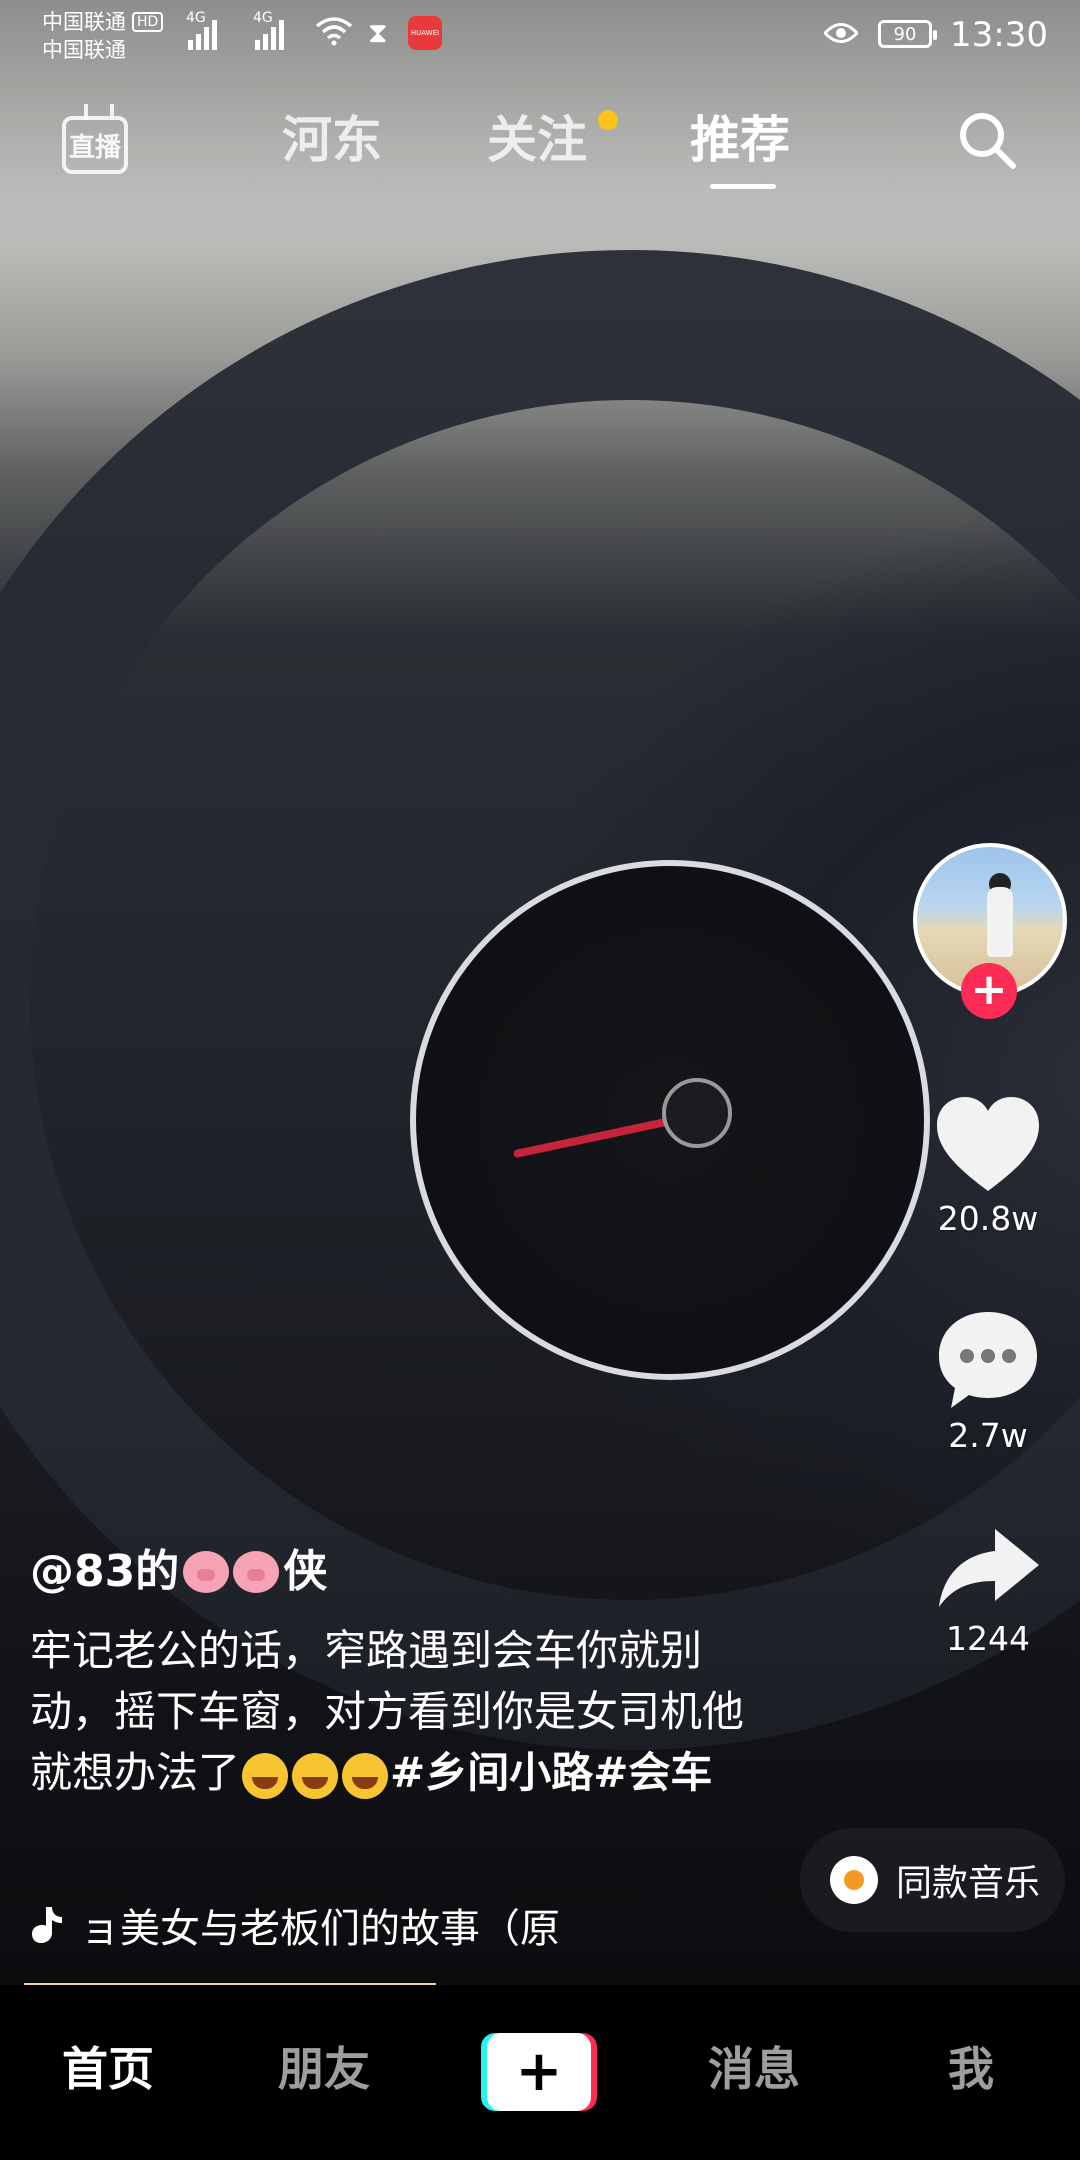  Describe the element at coordinates (196, 18) in the screenshot. I see `network-type-1: 4G` at that location.